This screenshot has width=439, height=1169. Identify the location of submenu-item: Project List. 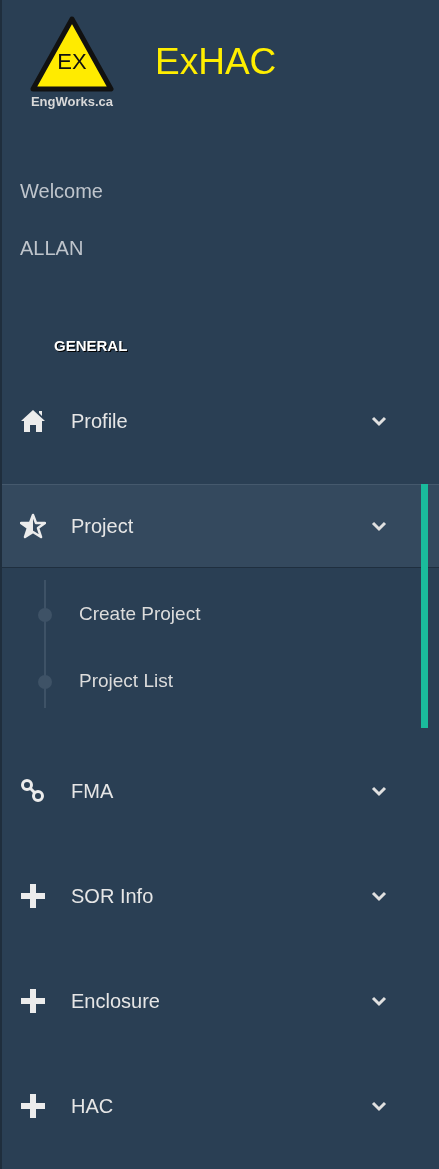
(126, 681).